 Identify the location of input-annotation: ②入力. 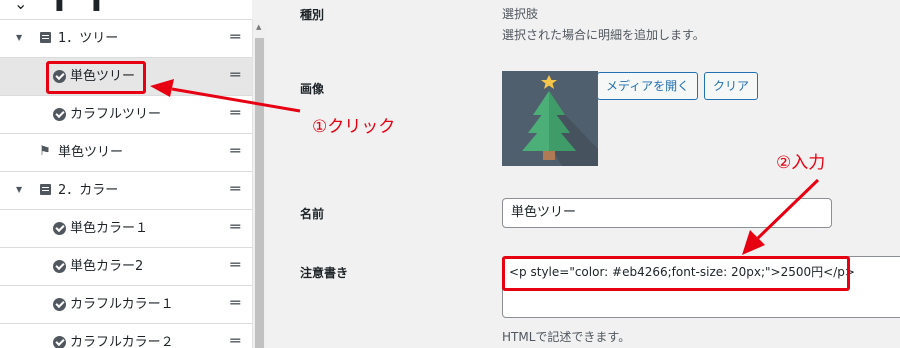
(801, 163).